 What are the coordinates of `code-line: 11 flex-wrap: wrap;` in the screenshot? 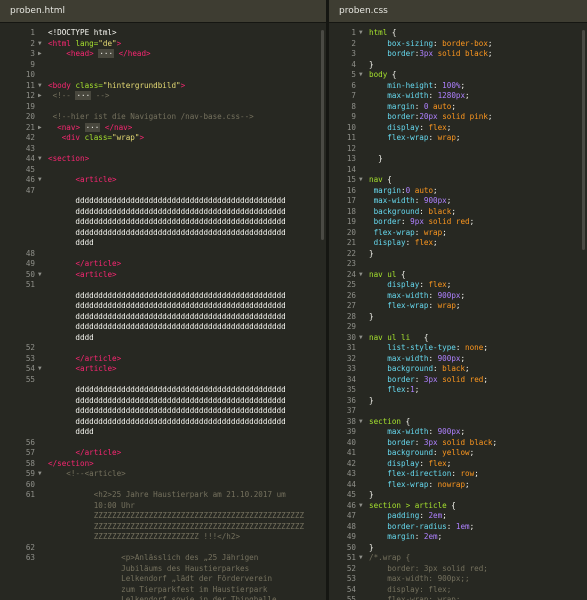 It's located at (458, 138).